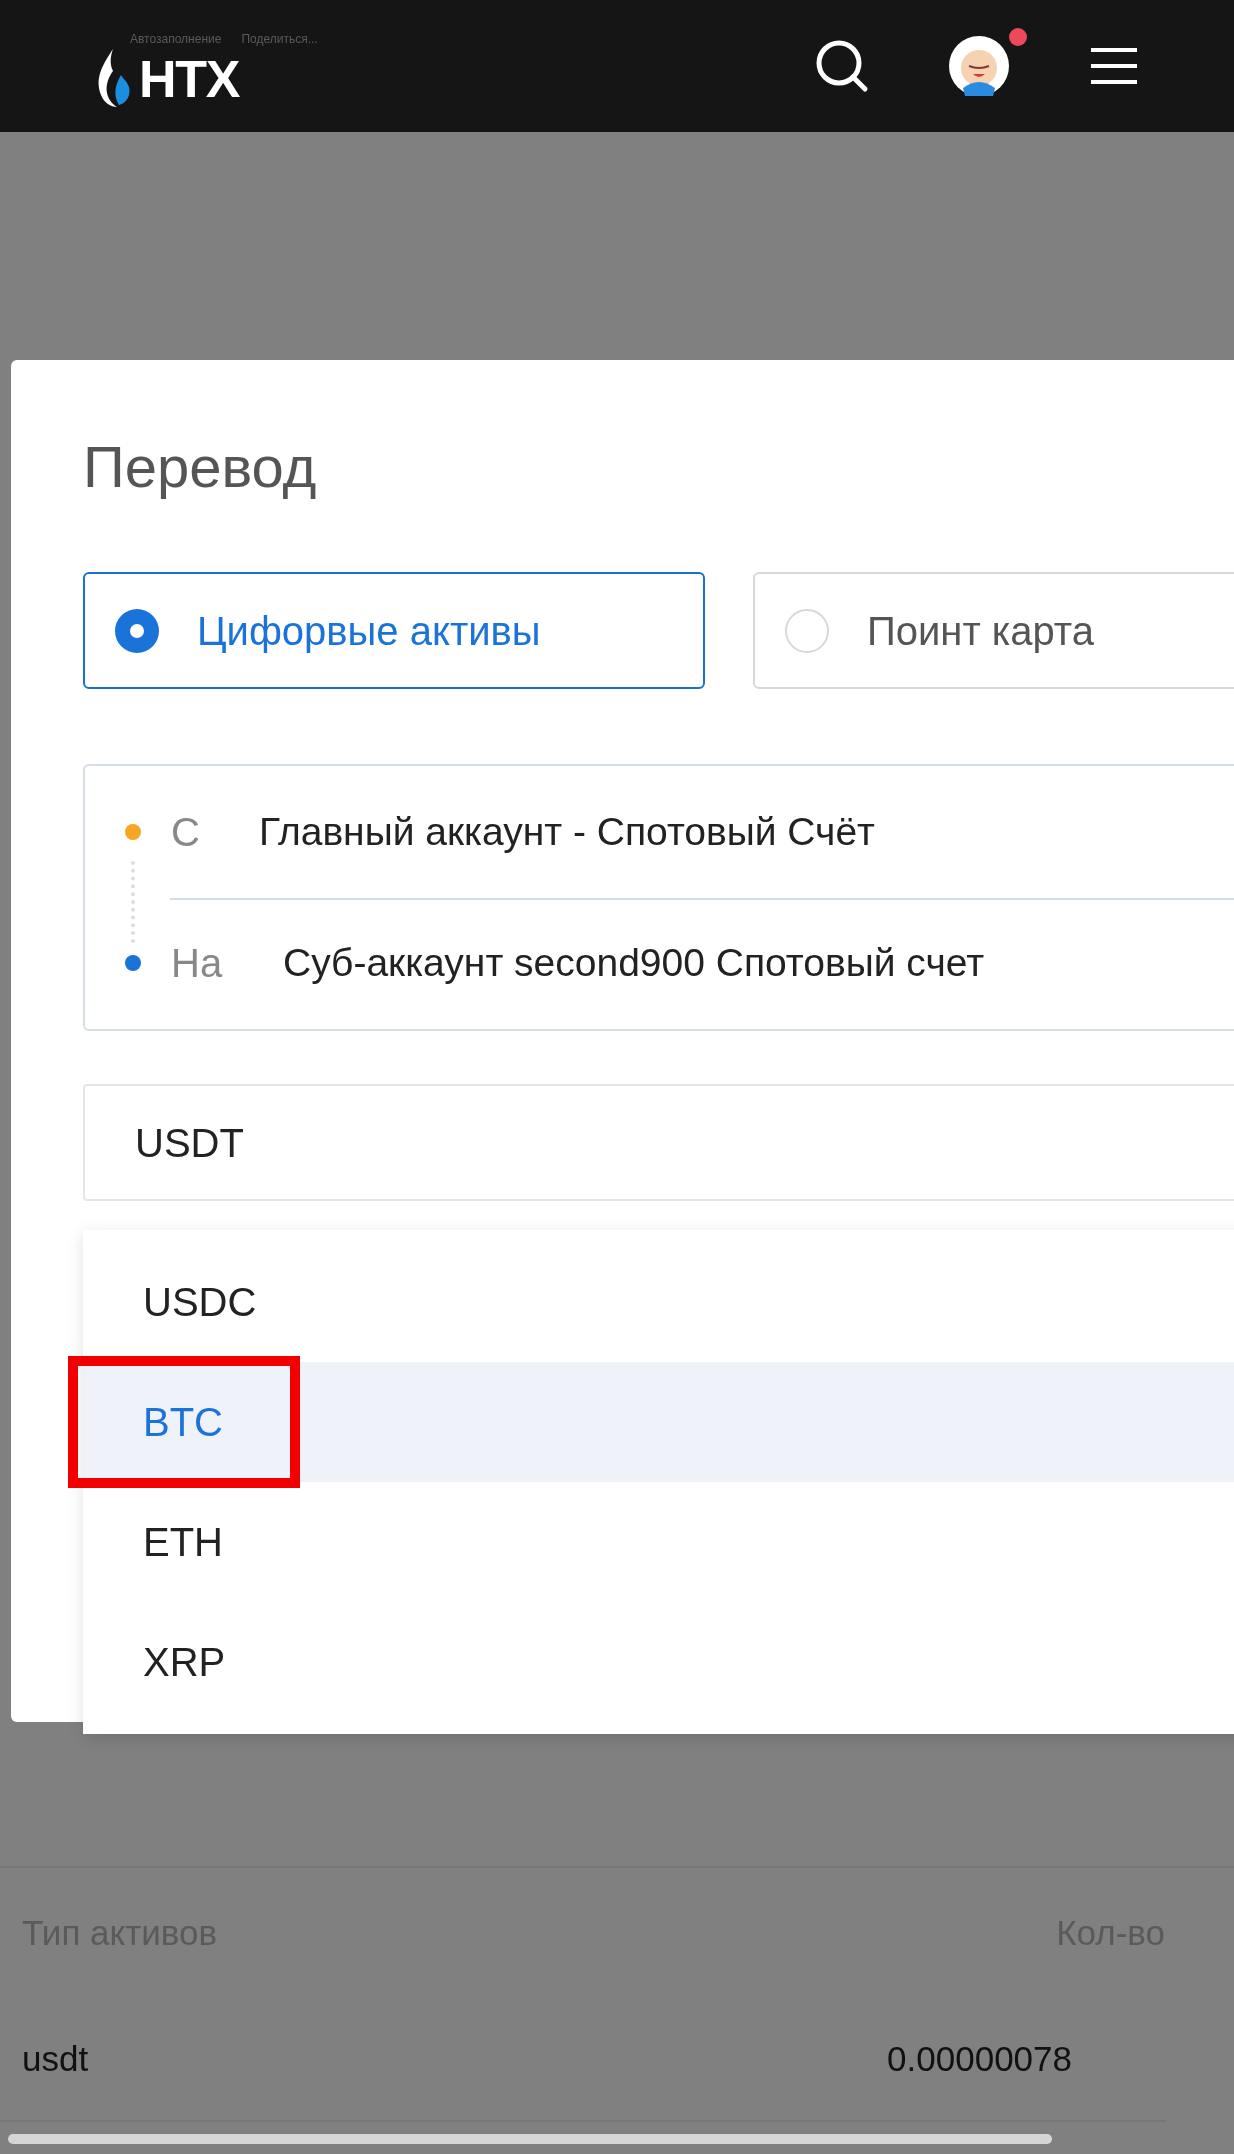  I want to click on route-label: На, so click(197, 964).